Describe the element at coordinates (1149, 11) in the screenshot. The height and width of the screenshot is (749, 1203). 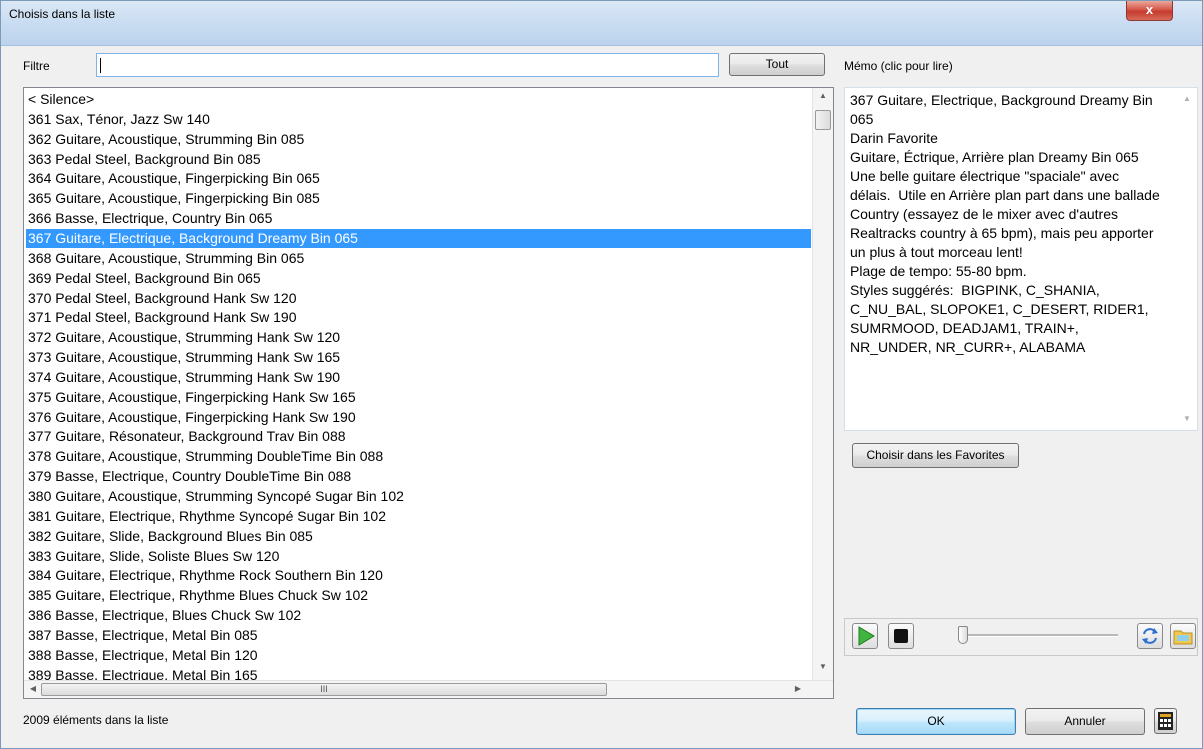
I see `close-button: x` at that location.